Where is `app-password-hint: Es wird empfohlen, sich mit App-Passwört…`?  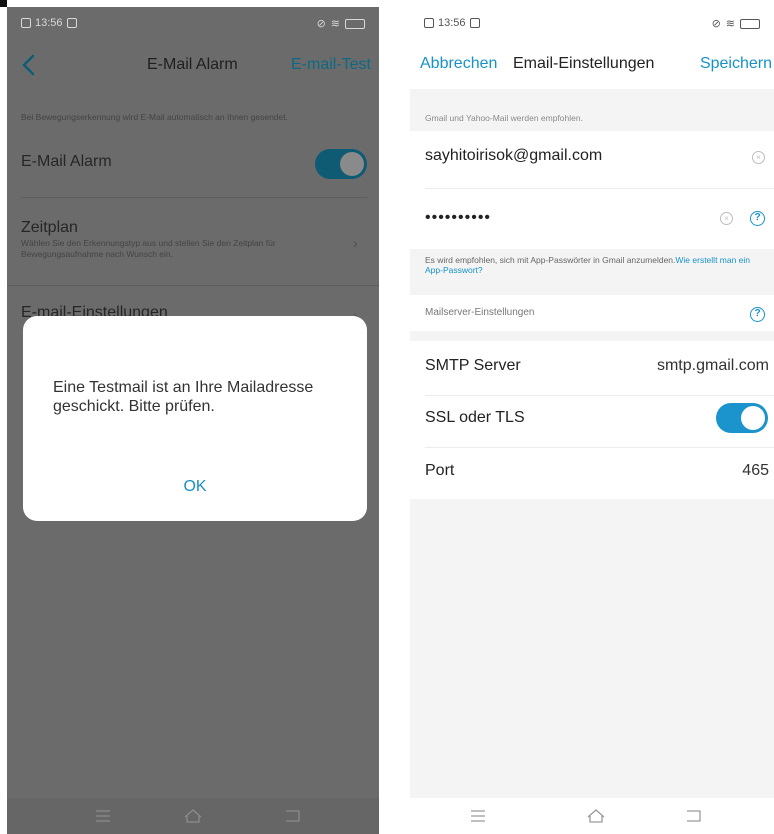
app-password-hint: Es wird empfohlen, sich mit App-Passwört… is located at coordinates (590, 265).